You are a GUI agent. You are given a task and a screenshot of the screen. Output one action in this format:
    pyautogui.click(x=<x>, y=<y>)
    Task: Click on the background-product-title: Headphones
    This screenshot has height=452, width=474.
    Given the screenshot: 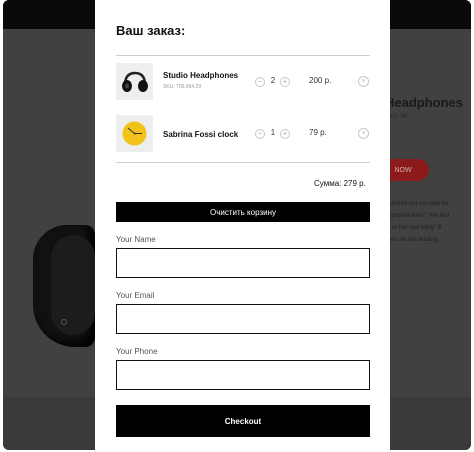 What is the action you would take?
    pyautogui.click(x=424, y=102)
    